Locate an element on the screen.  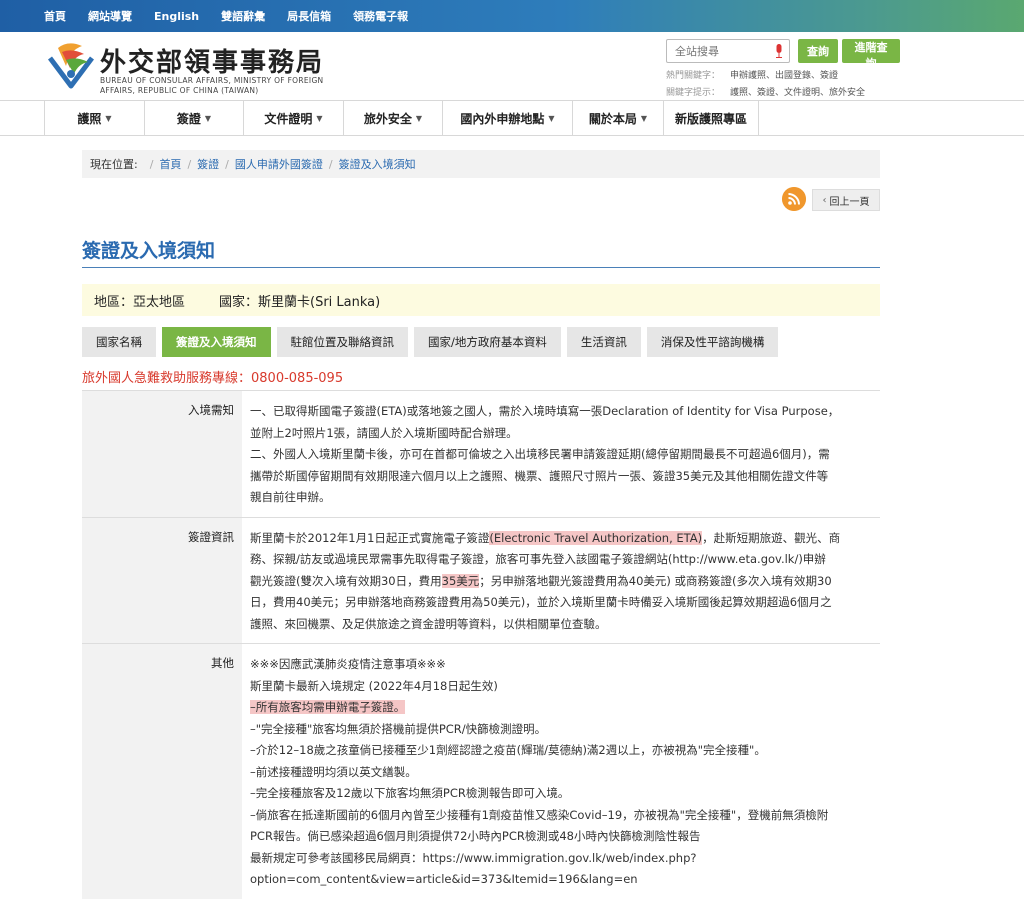
tab-country-name: 國家名稱 is located at coordinates (119, 342).